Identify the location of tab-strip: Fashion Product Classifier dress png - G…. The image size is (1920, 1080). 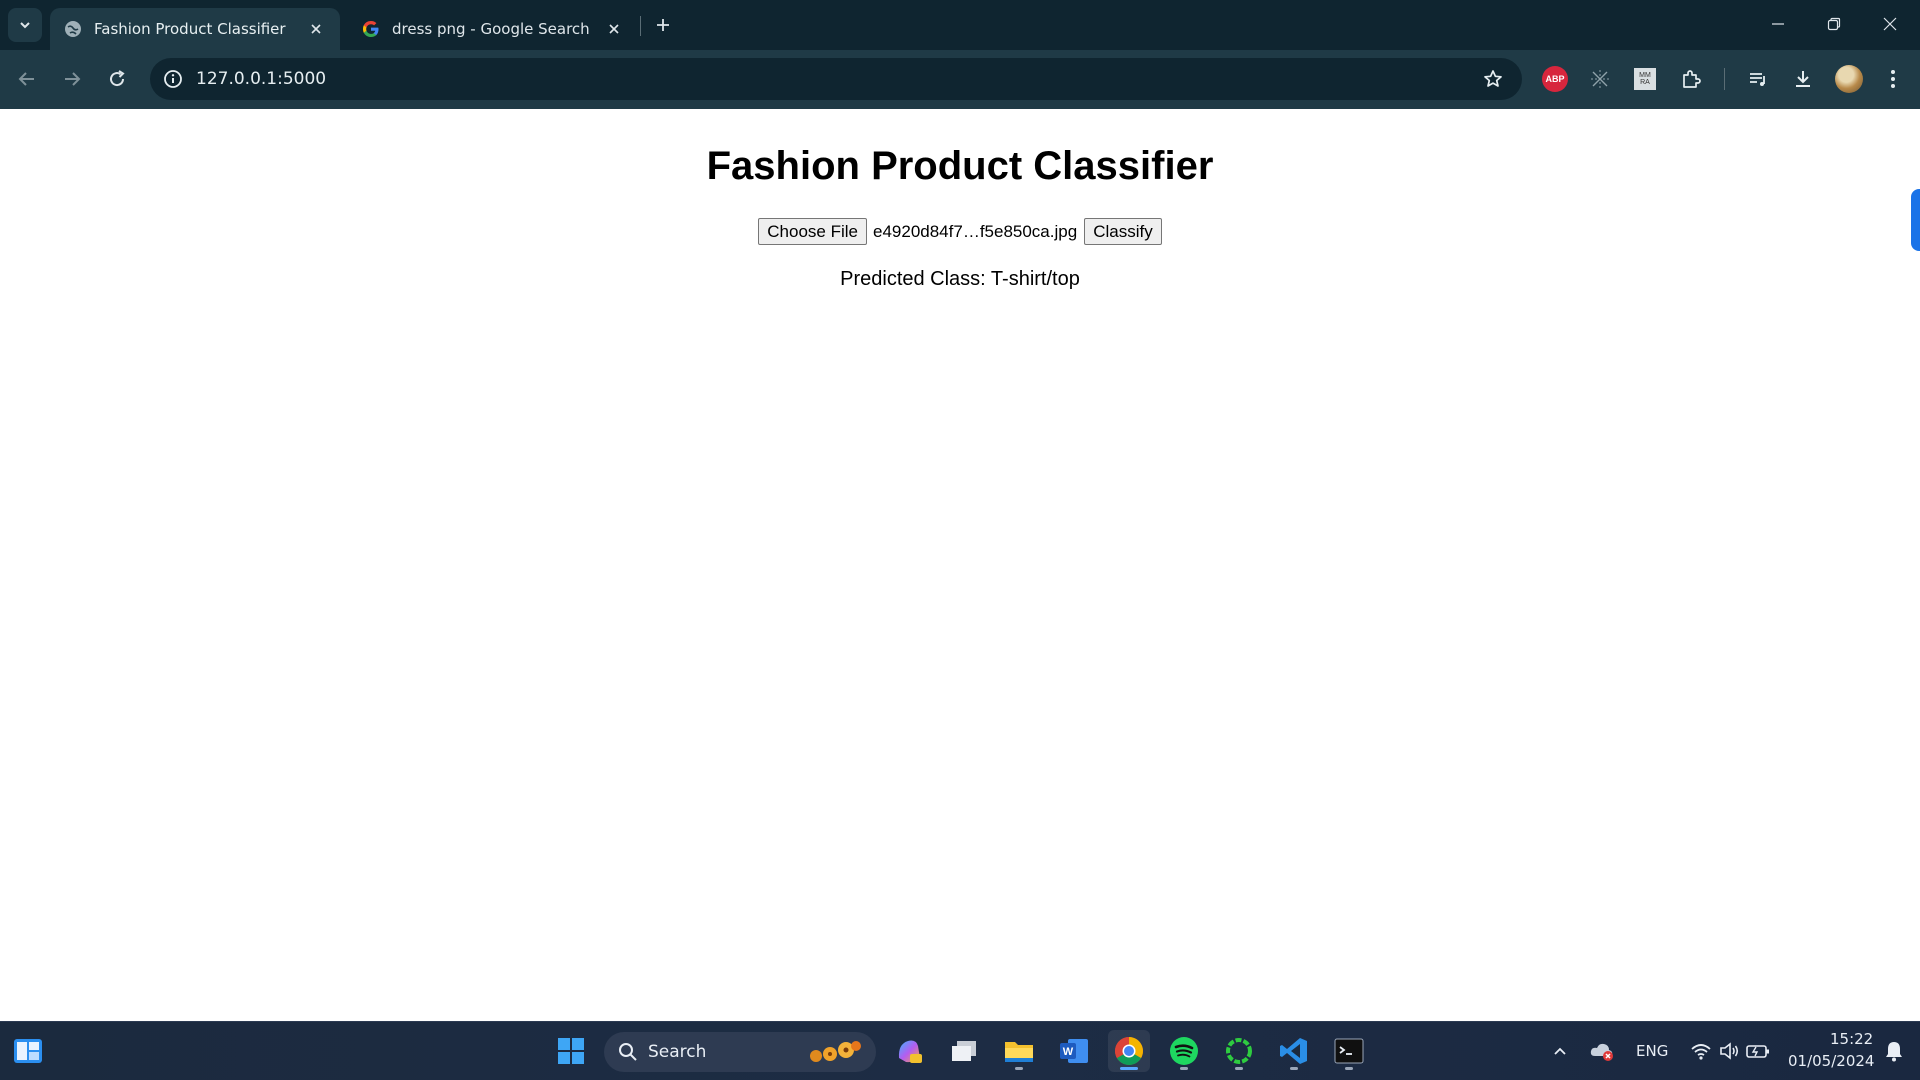
(960, 25).